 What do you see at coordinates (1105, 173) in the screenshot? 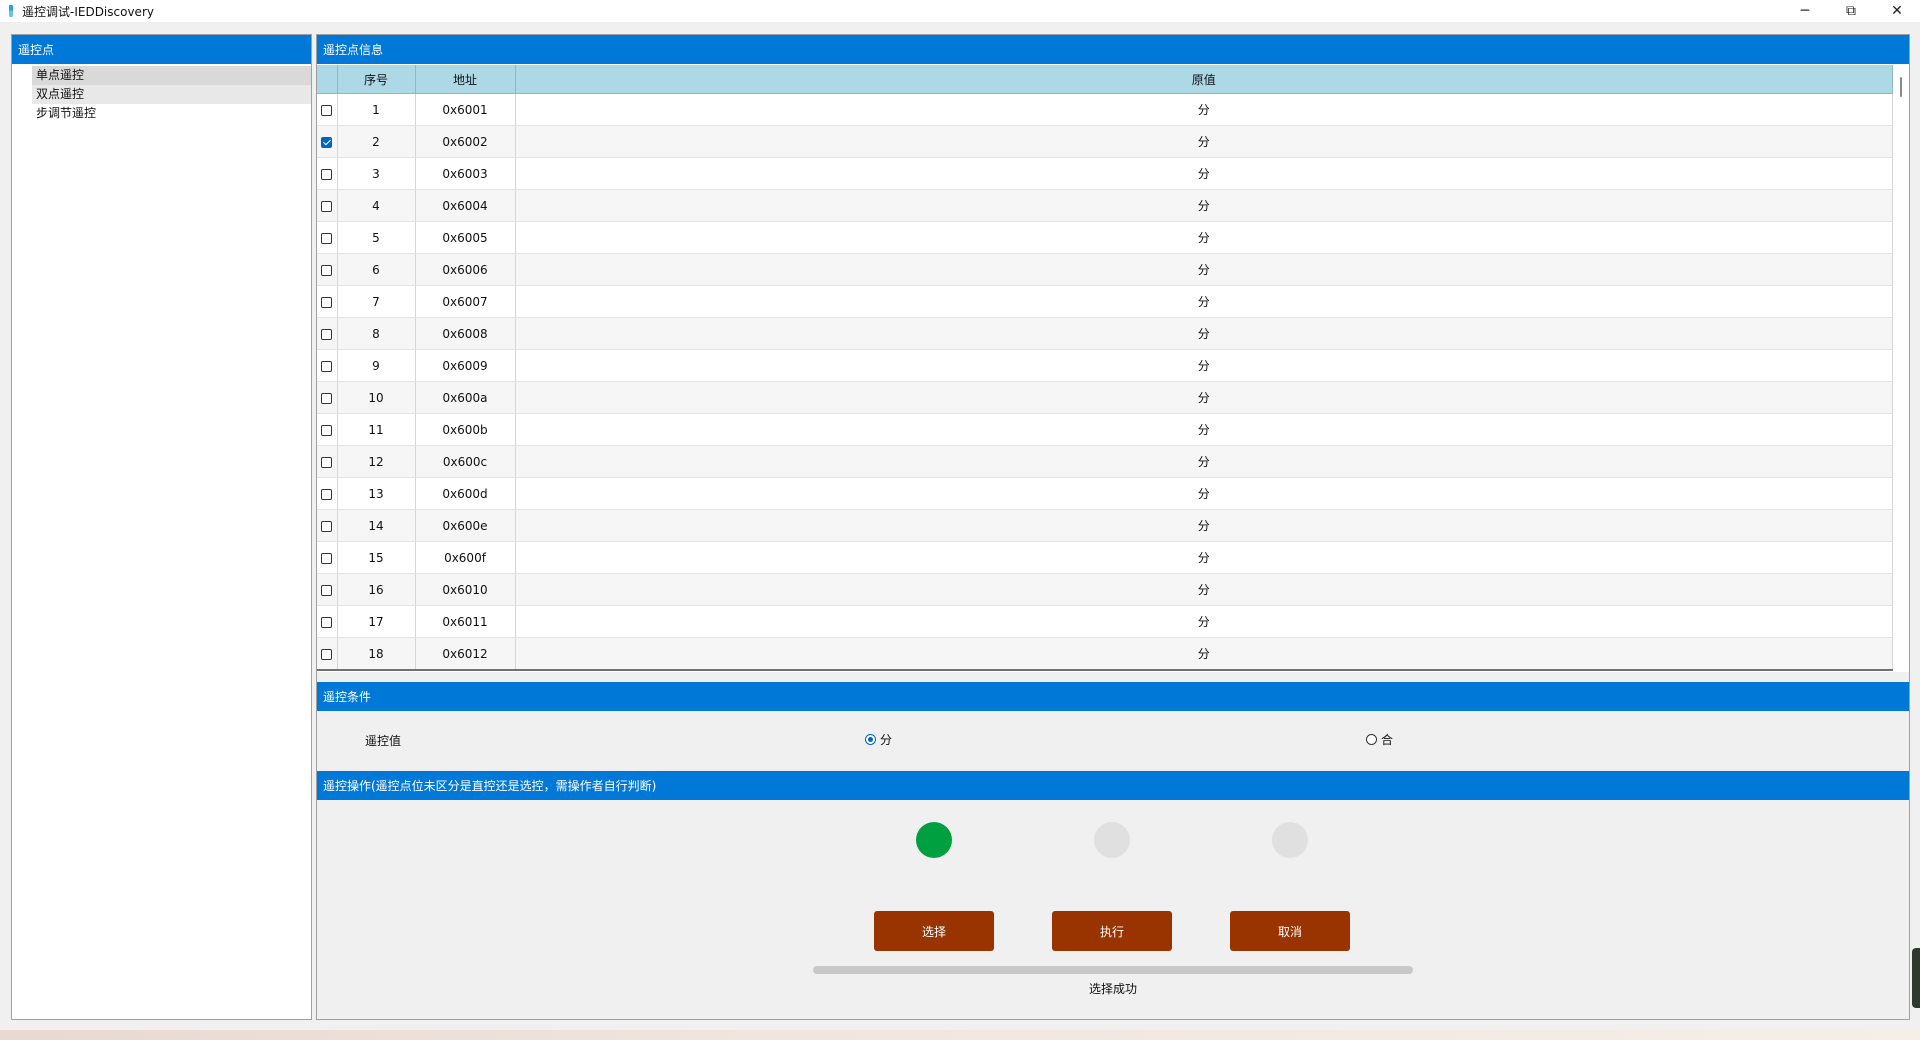
I see `table-row: 3 0x6003 分` at bounding box center [1105, 173].